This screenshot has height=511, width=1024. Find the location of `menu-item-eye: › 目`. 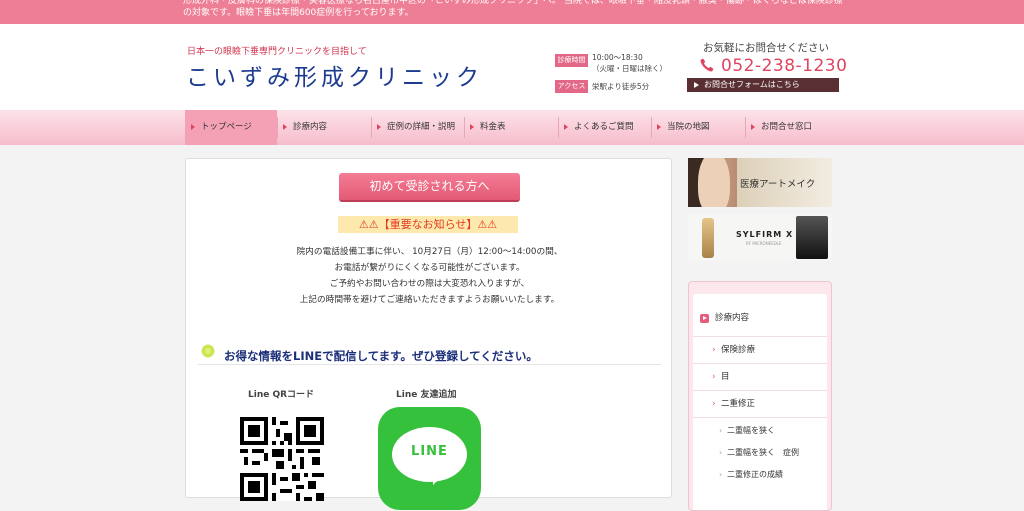

menu-item-eye: › 目 is located at coordinates (760, 377).